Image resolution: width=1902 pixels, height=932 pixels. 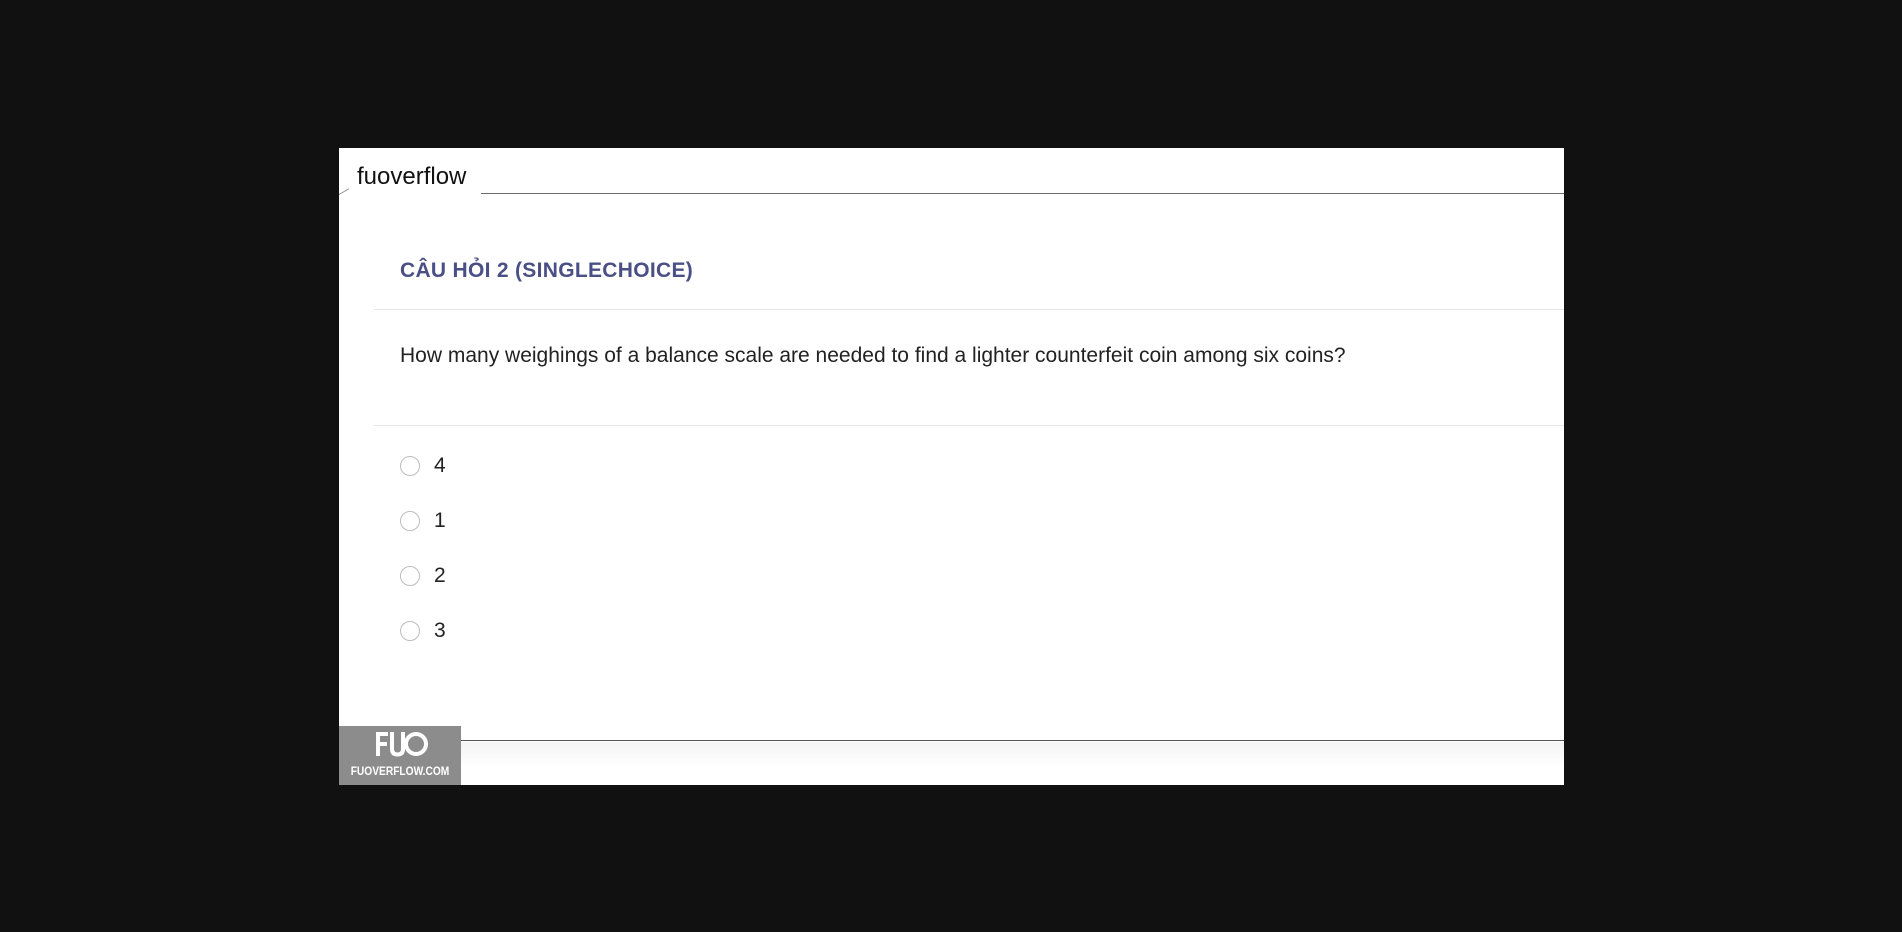 I want to click on answer-option: 1, so click(x=423, y=521).